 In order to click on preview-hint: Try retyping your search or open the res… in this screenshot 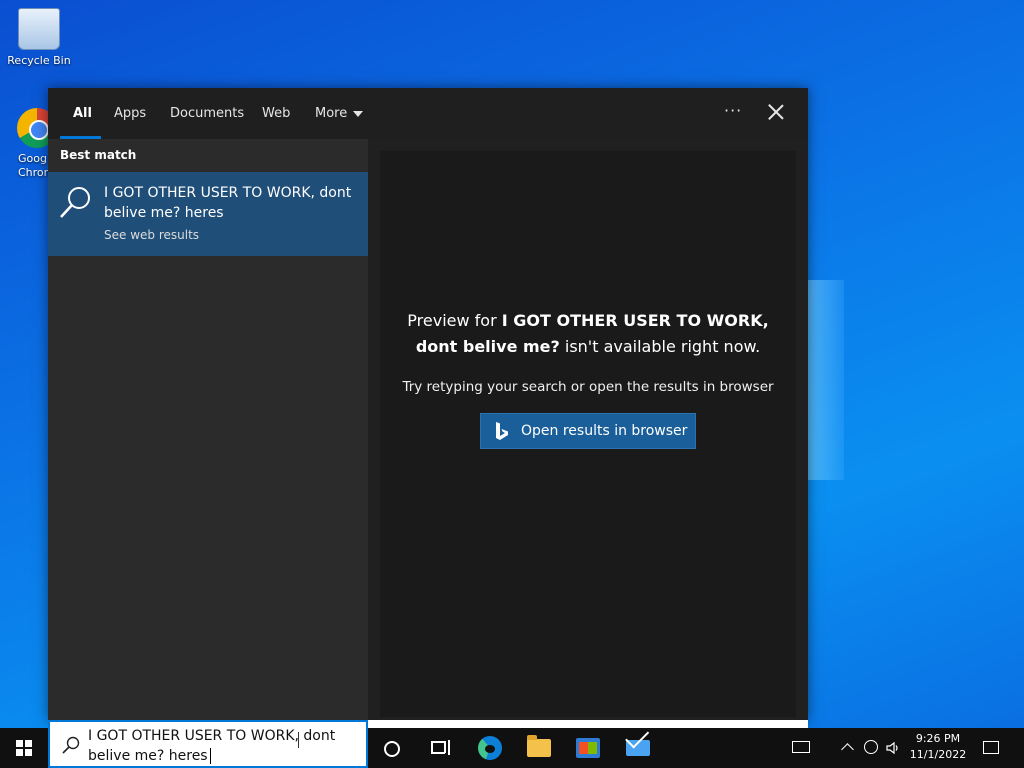, I will do `click(588, 387)`.